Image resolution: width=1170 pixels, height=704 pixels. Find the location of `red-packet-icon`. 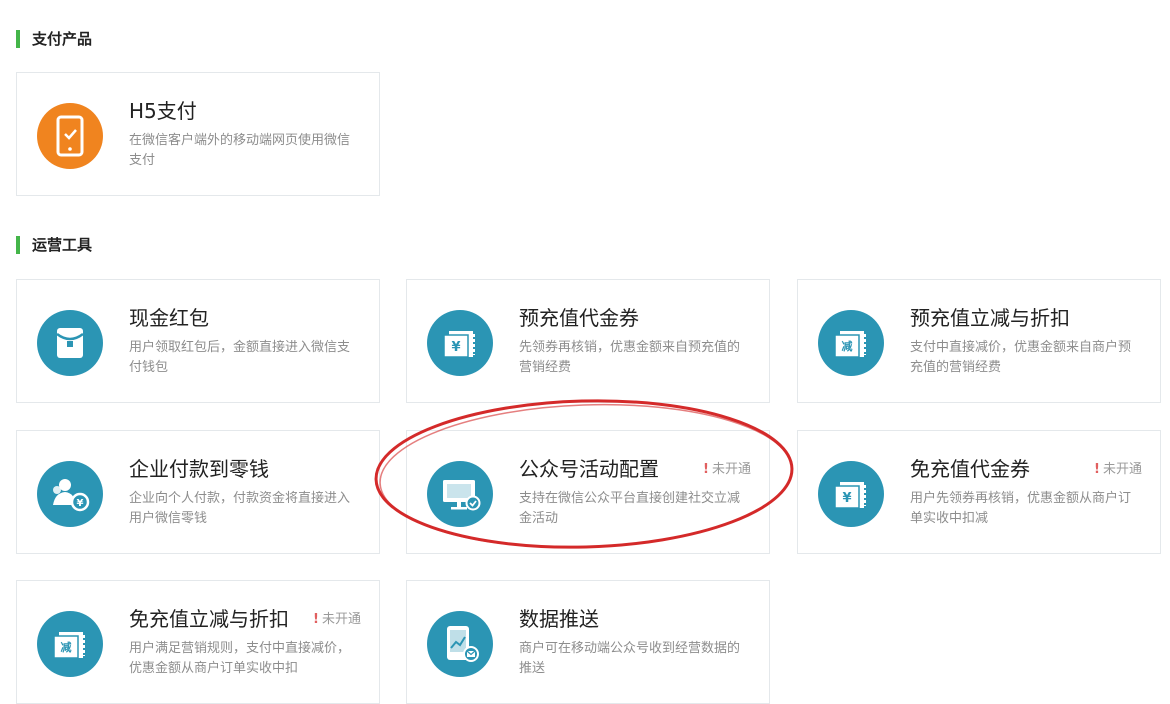

red-packet-icon is located at coordinates (70, 343).